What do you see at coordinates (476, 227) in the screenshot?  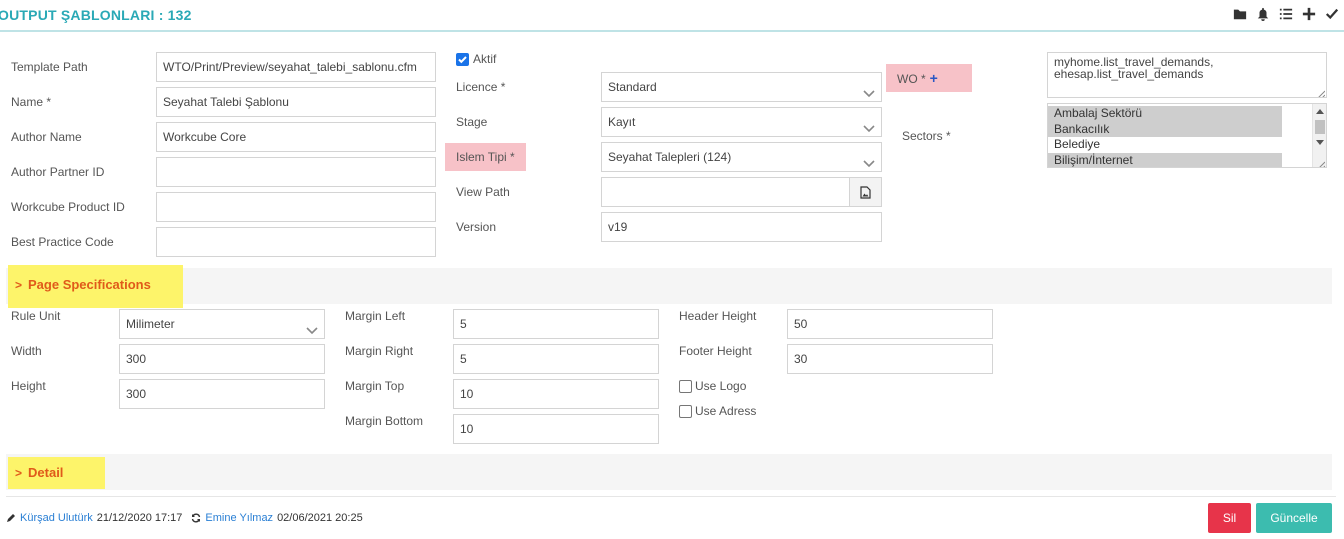 I see `version-label: Version` at bounding box center [476, 227].